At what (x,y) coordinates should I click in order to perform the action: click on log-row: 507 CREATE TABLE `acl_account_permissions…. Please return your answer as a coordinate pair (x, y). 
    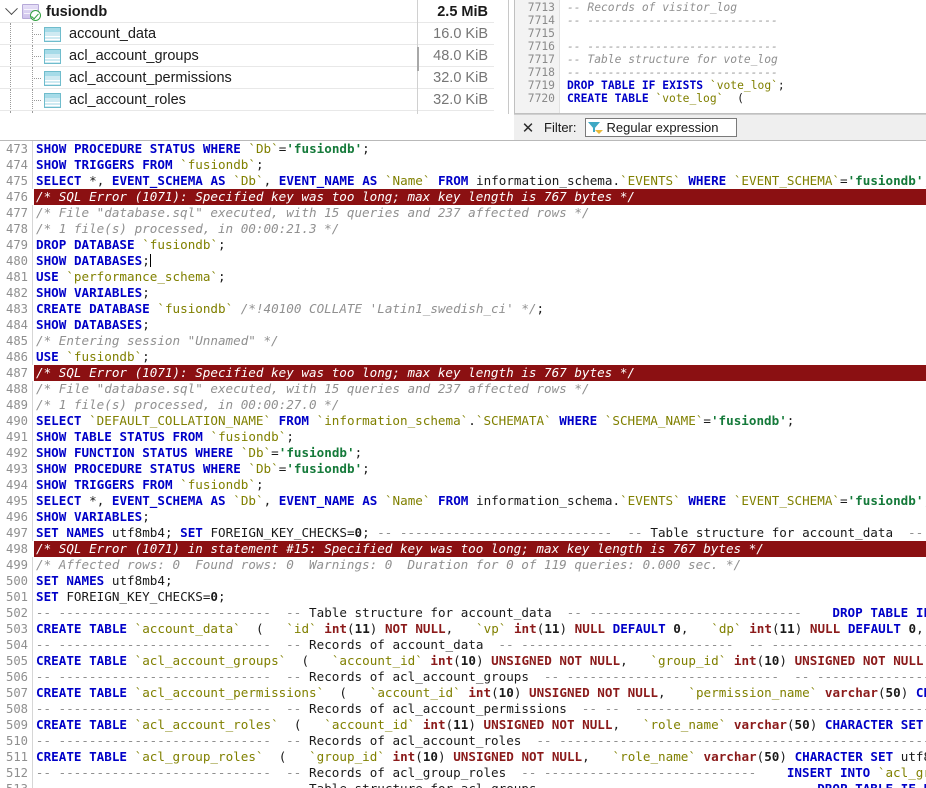
    Looking at the image, I should click on (463, 693).